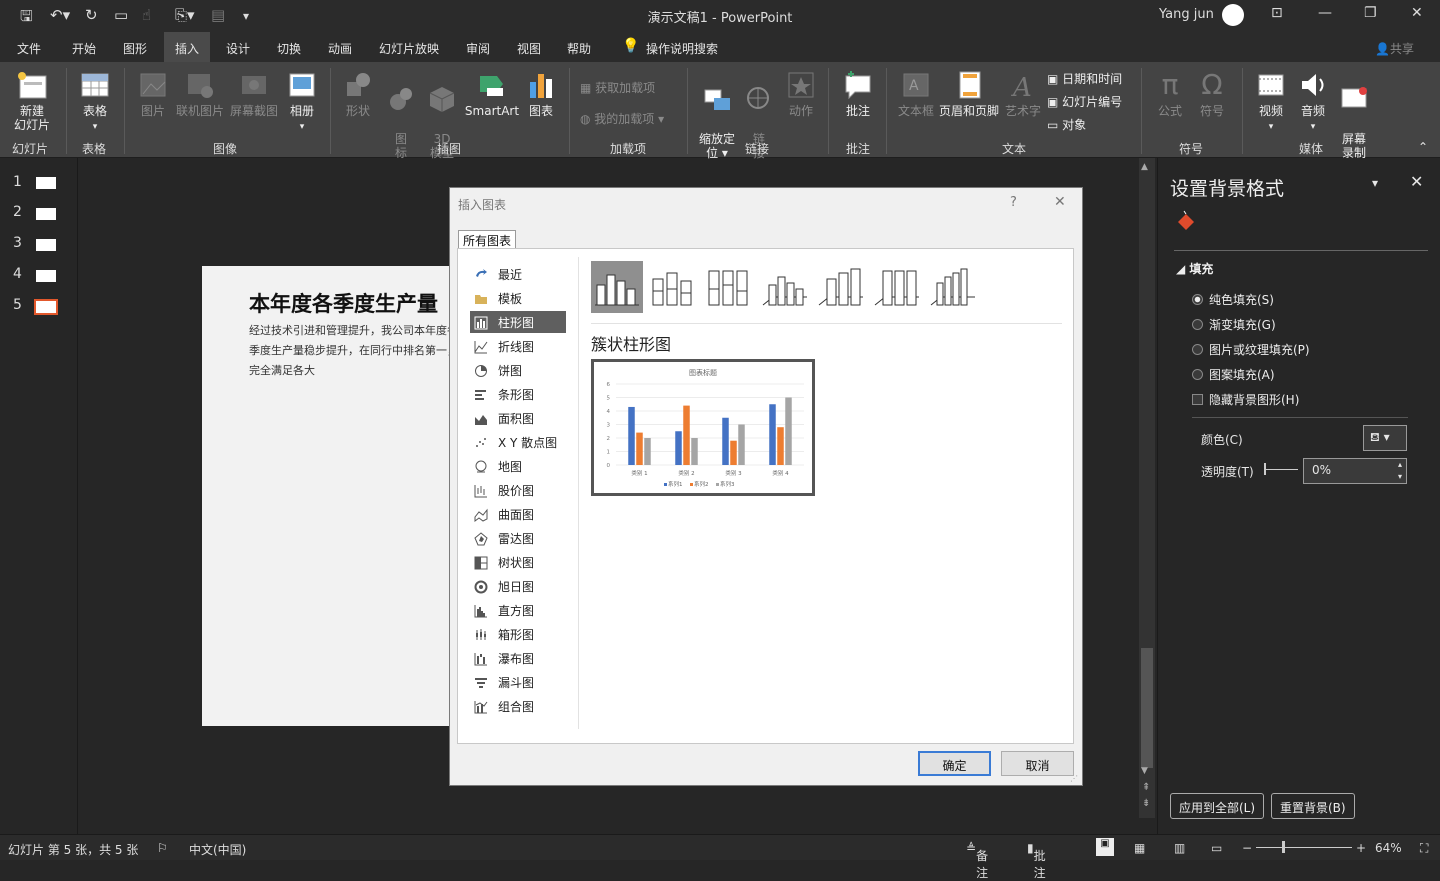 This screenshot has height=881, width=1440. What do you see at coordinates (358, 94) in the screenshot?
I see `shapes-button: 形状` at bounding box center [358, 94].